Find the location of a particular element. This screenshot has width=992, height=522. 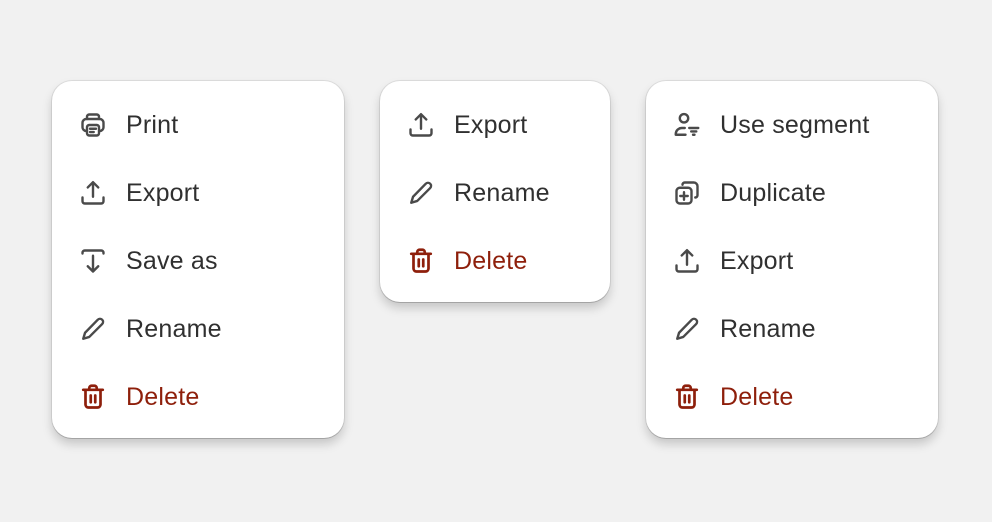

menu-item-label: Duplicate is located at coordinates (773, 192).